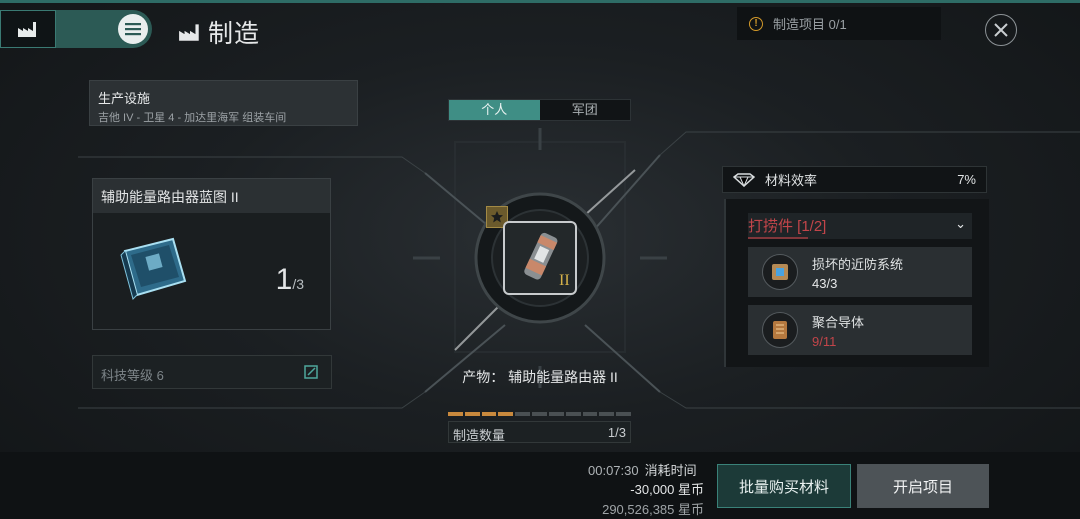 The image size is (1080, 519). I want to click on category-underline, so click(778, 238).